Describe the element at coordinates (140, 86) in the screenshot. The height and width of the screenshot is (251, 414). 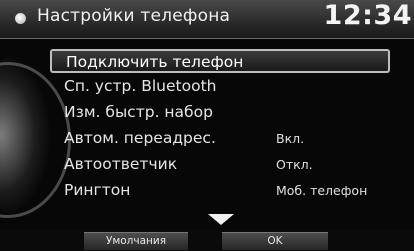
I see `menu-item-label: Сп. устр. Bluetooth` at that location.